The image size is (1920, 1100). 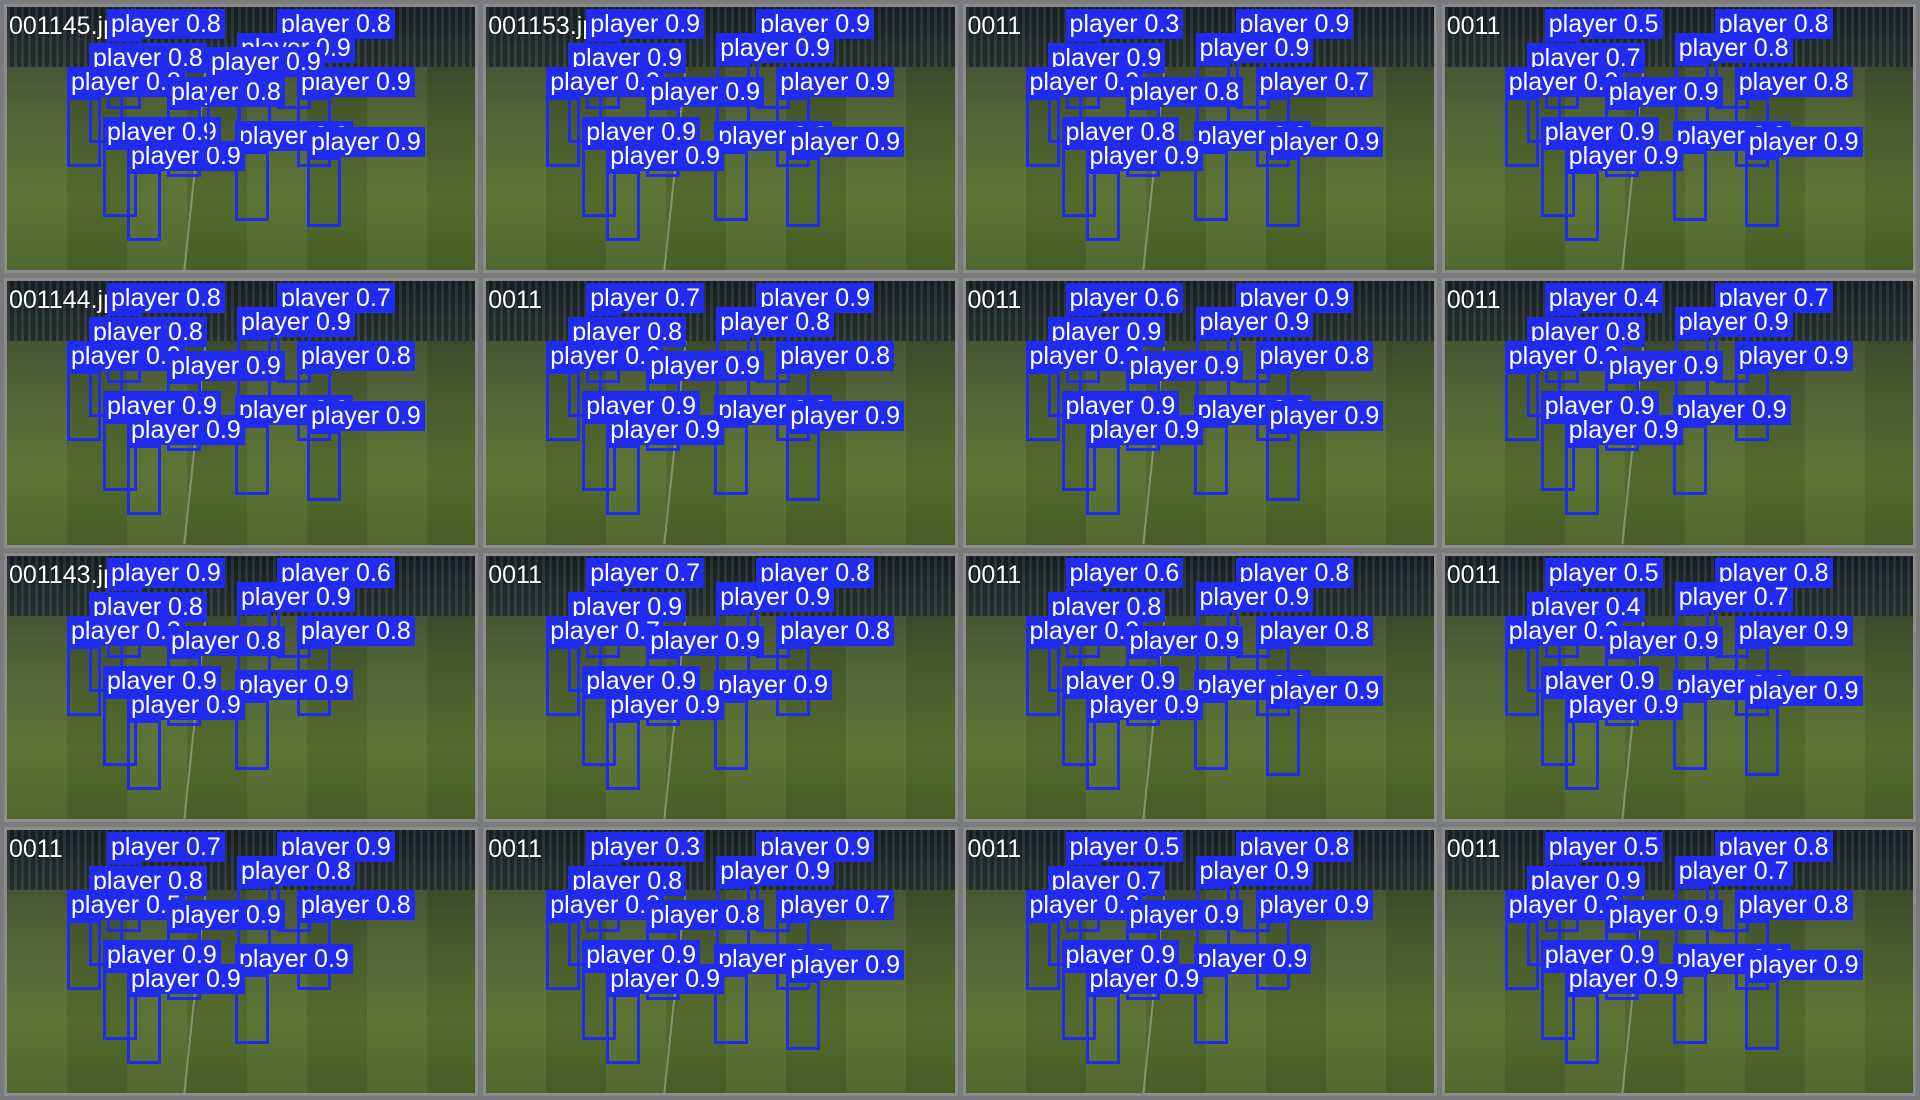 I want to click on detection-label: player 0.4, so click(x=1603, y=298).